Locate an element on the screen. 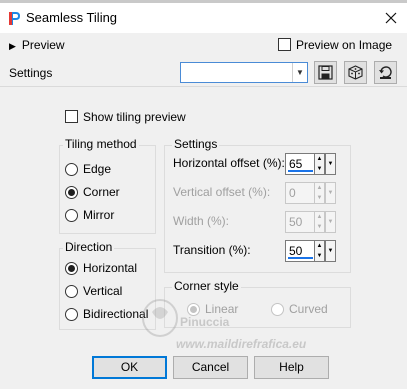 Image resolution: width=407 pixels, height=389 pixels. vertical-offset-spinner: 0 ▲ ▼ ▼ is located at coordinates (310, 193).